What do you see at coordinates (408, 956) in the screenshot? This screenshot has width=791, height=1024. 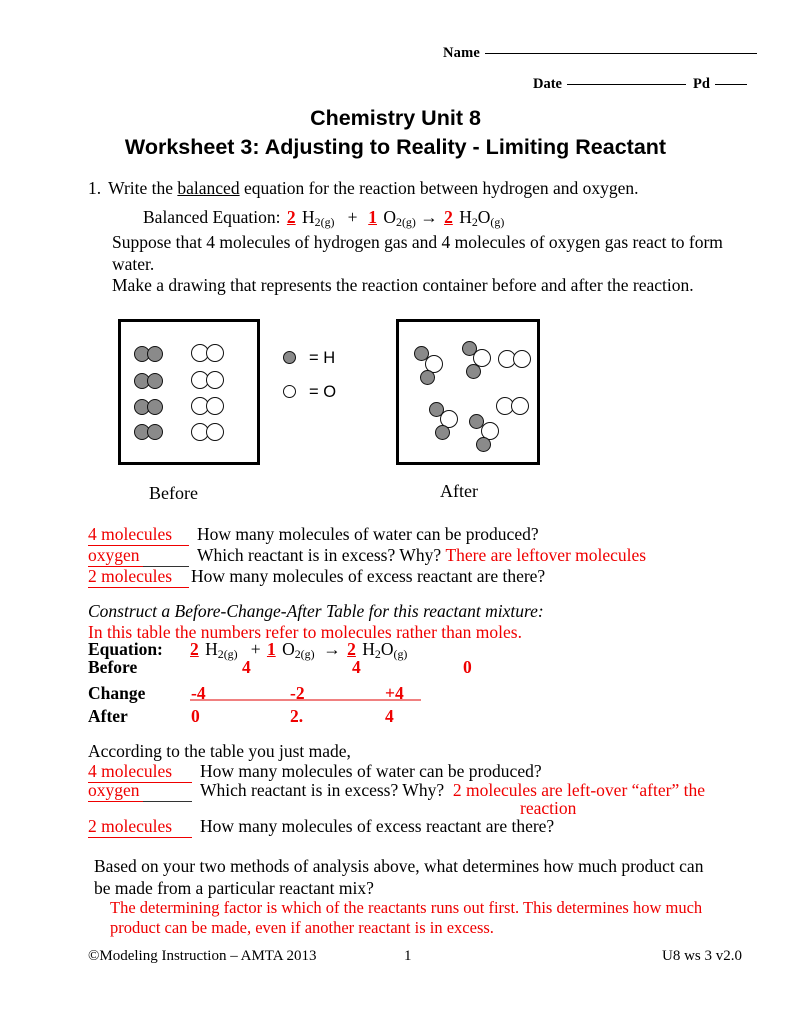 I see `footer-page-number: 1` at bounding box center [408, 956].